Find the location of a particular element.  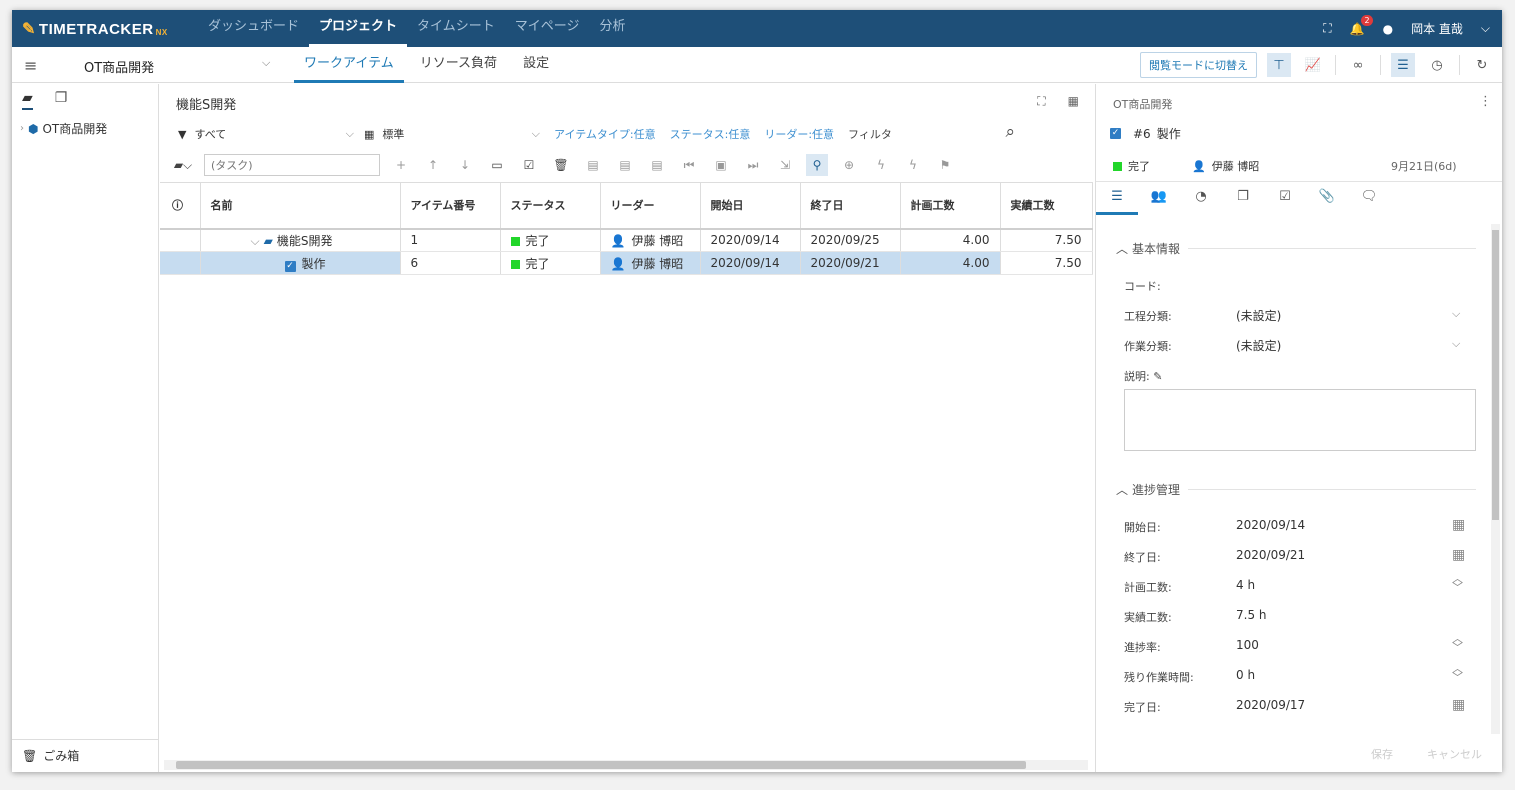

row-leader-cell: 👤 伊藤 博昭 is located at coordinates (650, 240).